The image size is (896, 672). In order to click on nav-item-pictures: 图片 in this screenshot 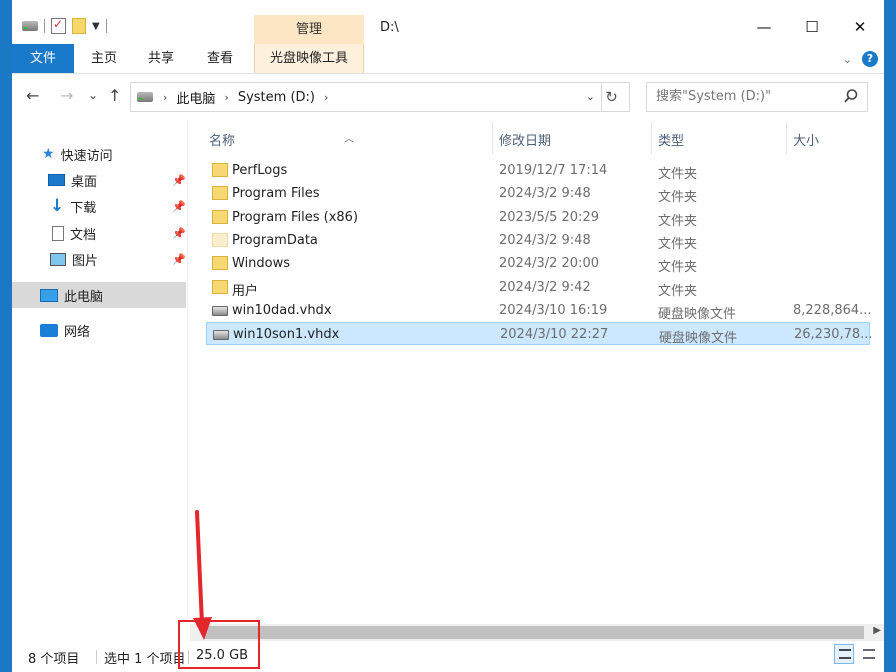, I will do `click(74, 259)`.